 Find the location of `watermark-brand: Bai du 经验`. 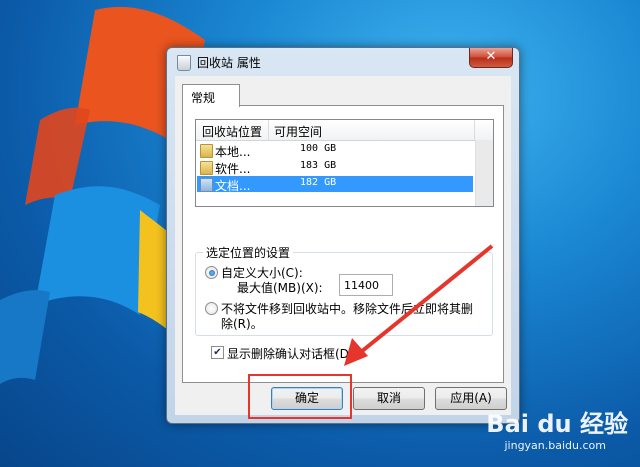

watermark-brand: Bai du 经验 is located at coordinates (557, 424).